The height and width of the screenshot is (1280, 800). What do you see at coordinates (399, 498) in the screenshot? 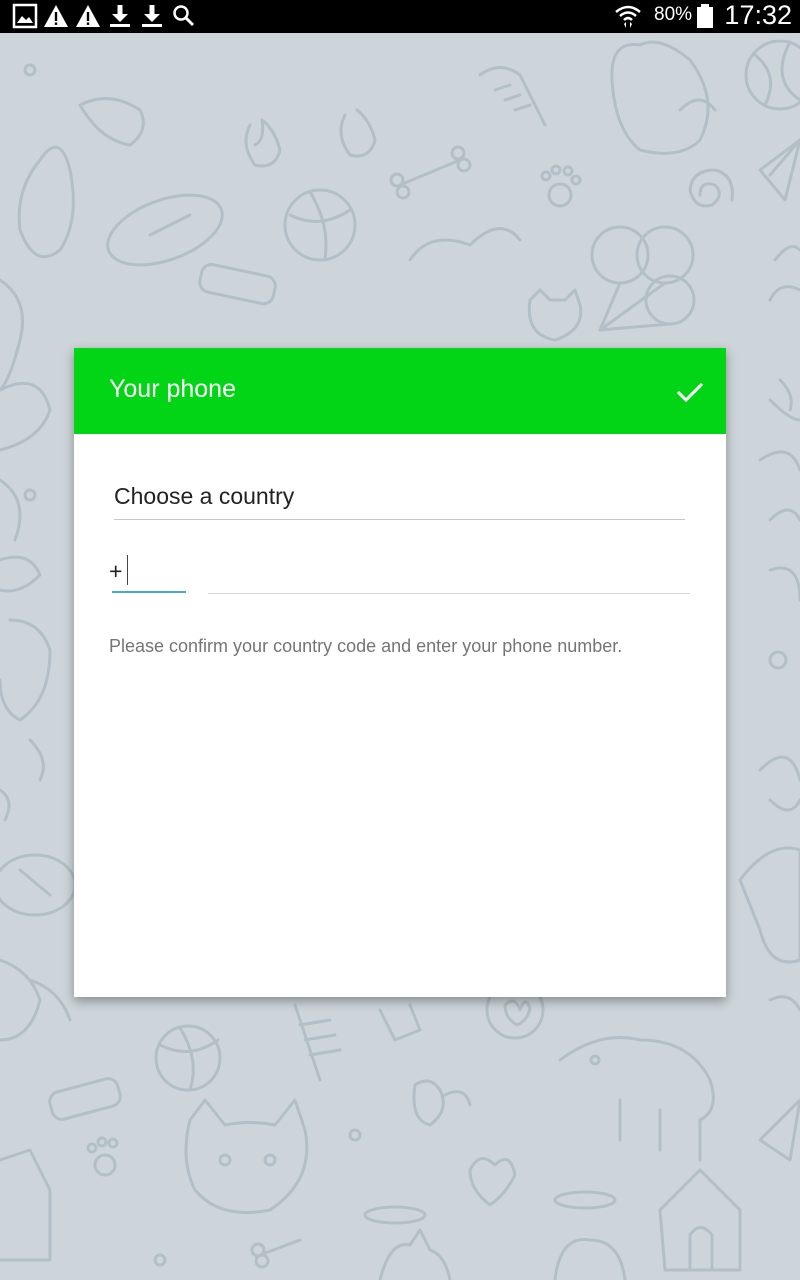
I see `country-selector: Choose a country` at bounding box center [399, 498].